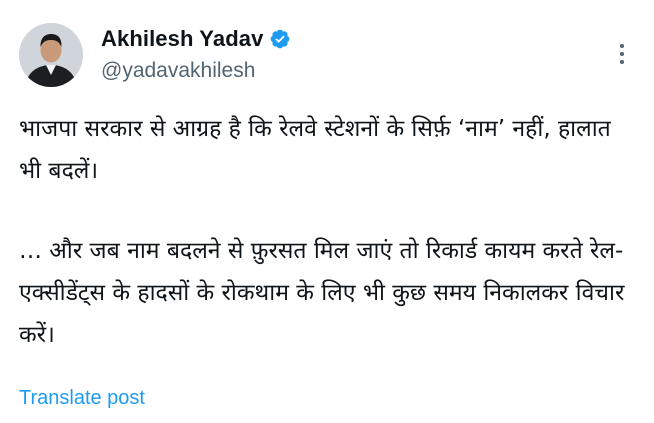 This screenshot has width=654, height=423. I want to click on author-display-name: Akhilesh Yadav, so click(182, 39).